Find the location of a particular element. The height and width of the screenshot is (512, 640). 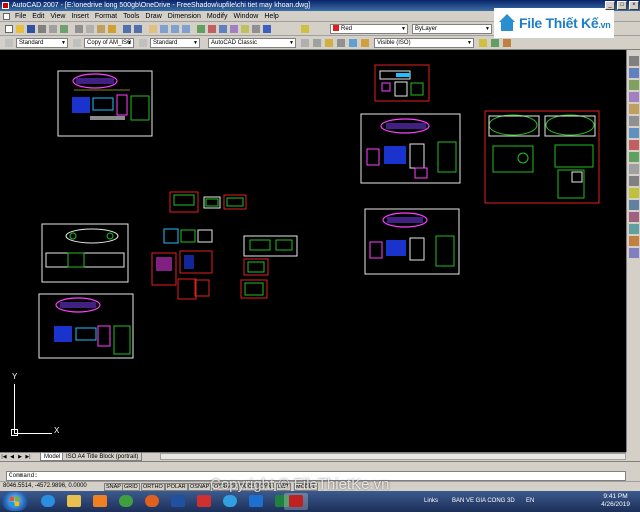

annotation-icon is located at coordinates (317, 43).